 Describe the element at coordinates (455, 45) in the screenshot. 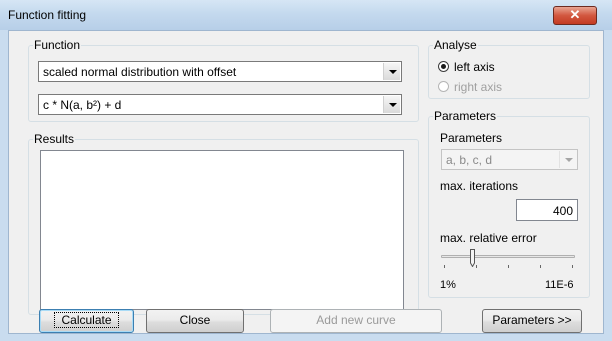

I see `analyse-group-legend: Analyse` at that location.